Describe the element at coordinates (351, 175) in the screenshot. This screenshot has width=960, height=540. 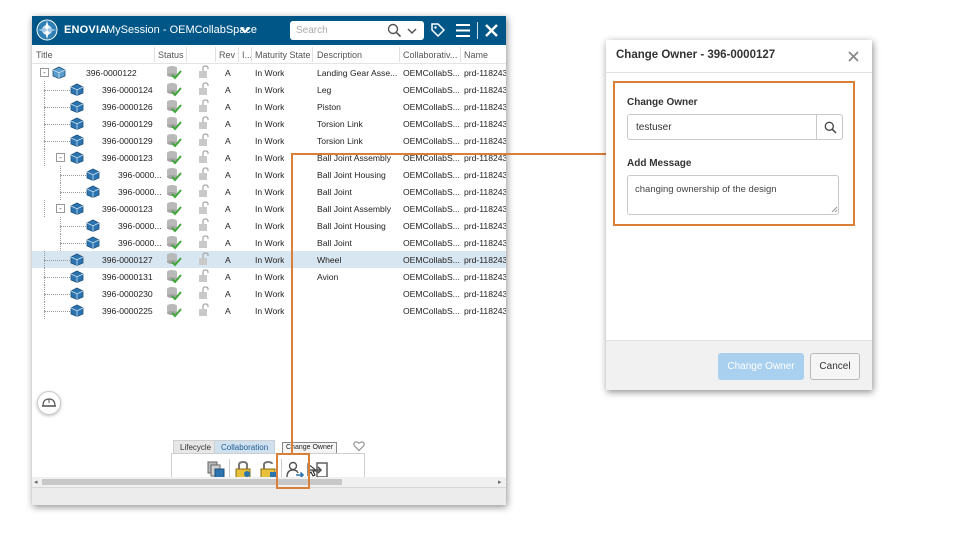
I see `row-description: Ball Joint Housing` at that location.